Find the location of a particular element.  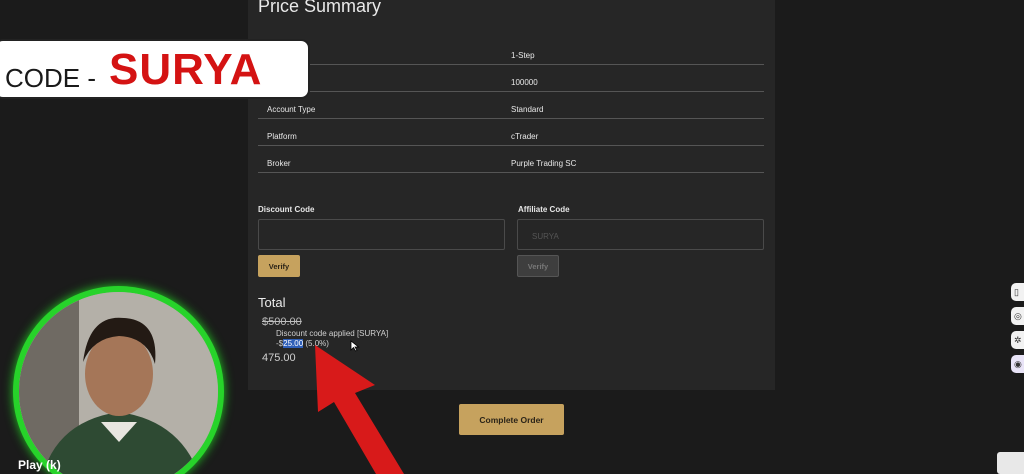

discount-code-label: Discount Code is located at coordinates (286, 209).